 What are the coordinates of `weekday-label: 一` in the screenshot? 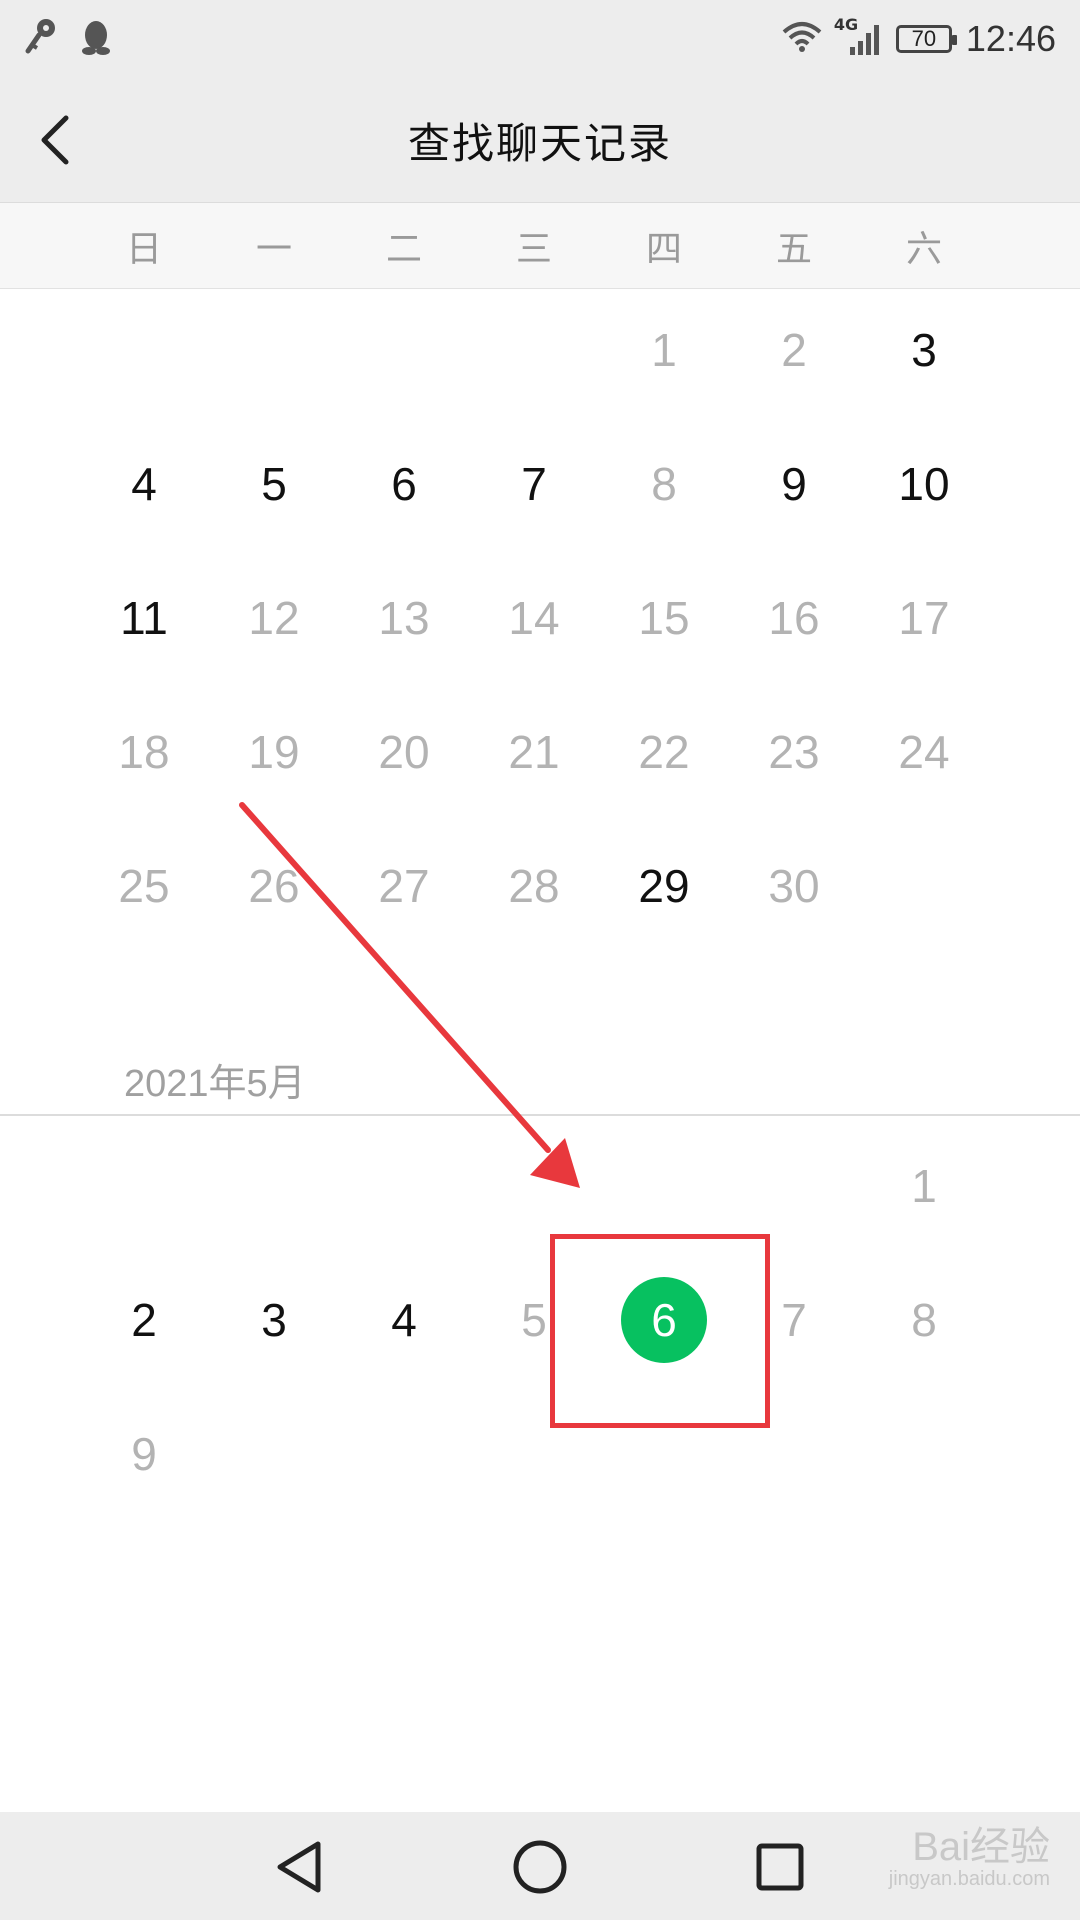 It's located at (273, 249).